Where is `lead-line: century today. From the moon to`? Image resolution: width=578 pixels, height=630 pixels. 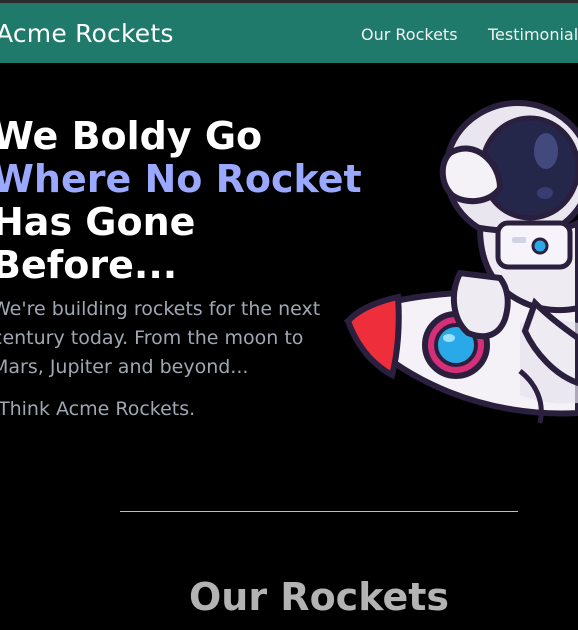
lead-line: century today. From the moon to is located at coordinates (152, 338).